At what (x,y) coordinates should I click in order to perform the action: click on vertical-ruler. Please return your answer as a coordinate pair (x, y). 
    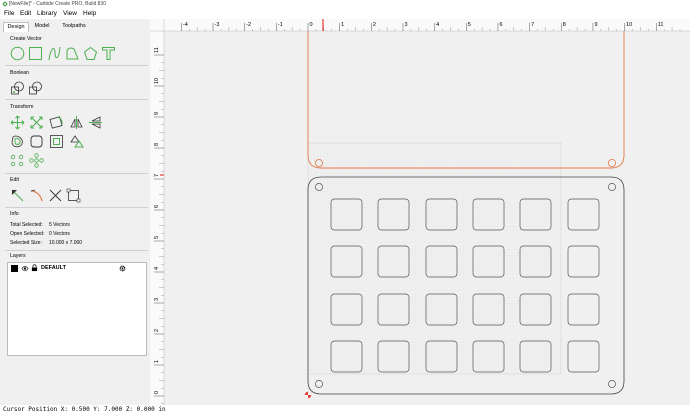
    Looking at the image, I should click on (157, 212).